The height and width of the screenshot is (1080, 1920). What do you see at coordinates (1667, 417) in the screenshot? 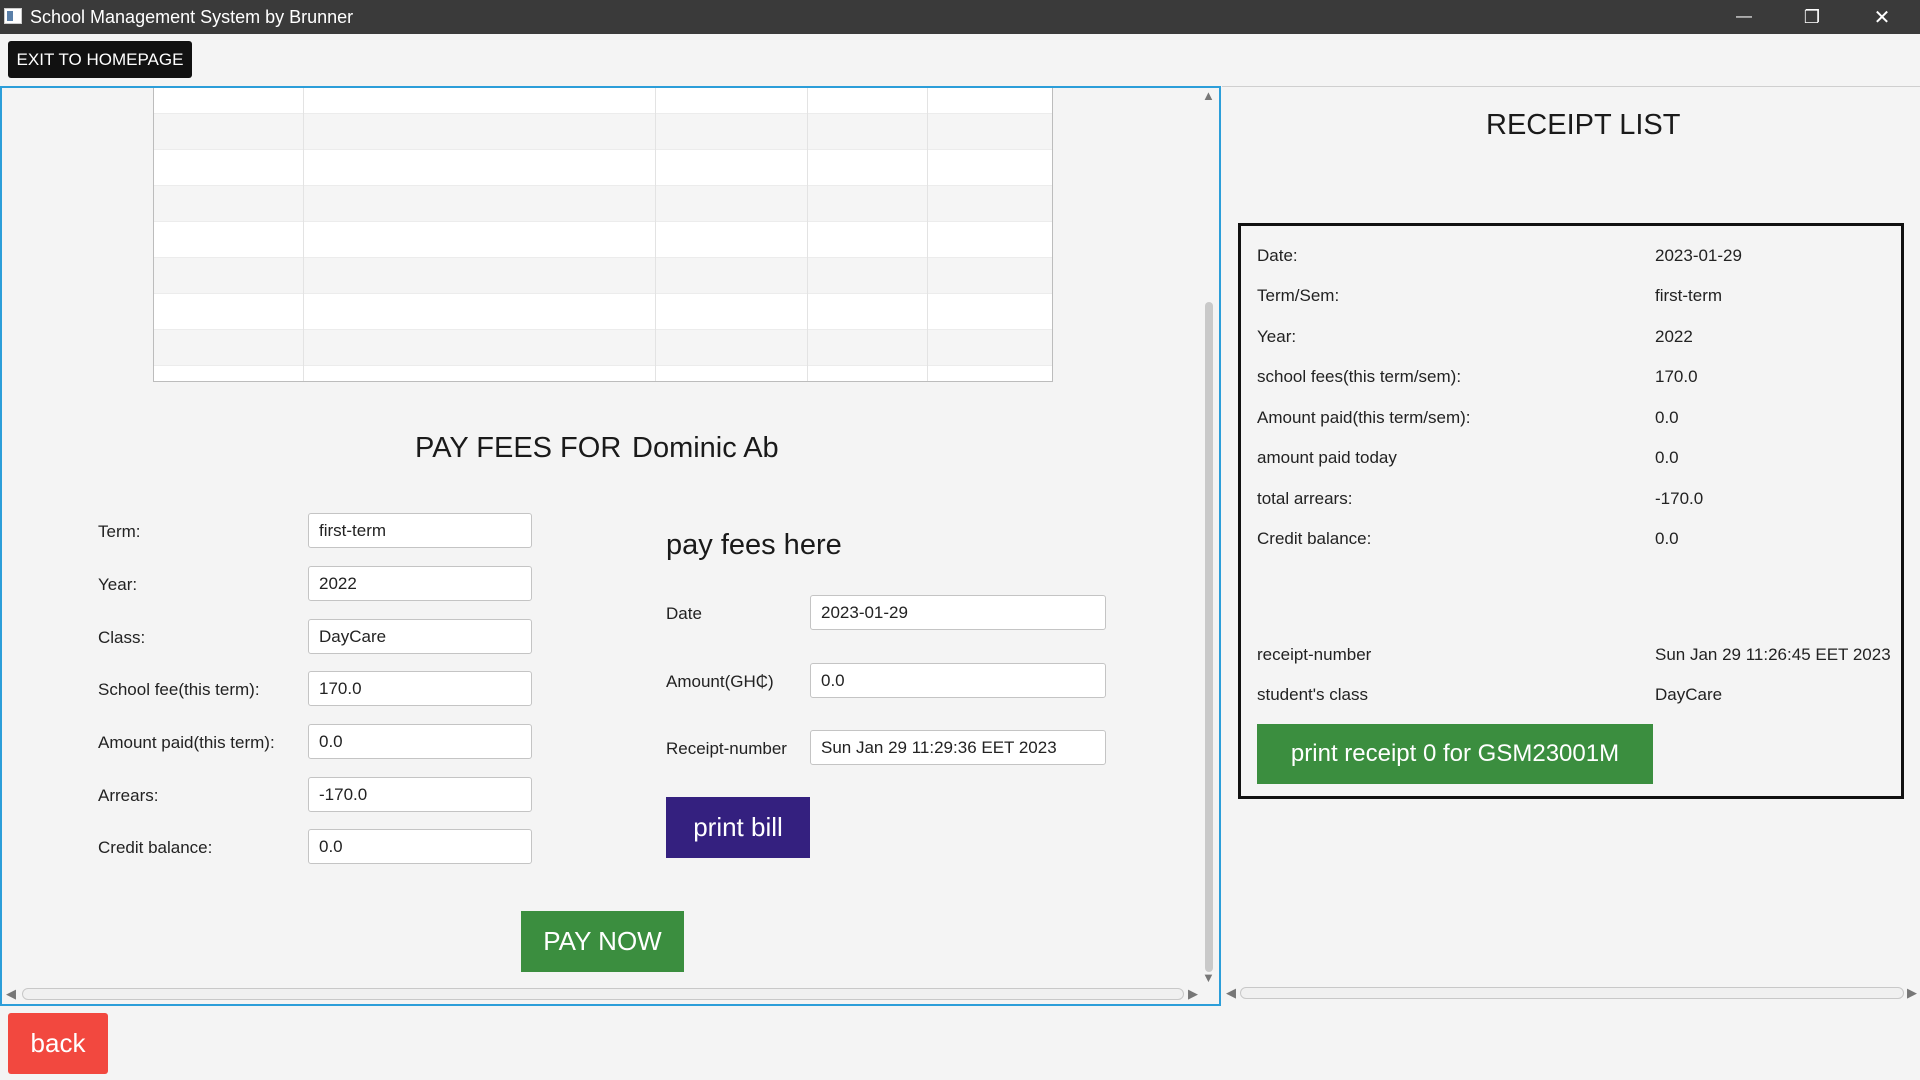
I see `receipt-amount-paid-value: 0.0` at bounding box center [1667, 417].